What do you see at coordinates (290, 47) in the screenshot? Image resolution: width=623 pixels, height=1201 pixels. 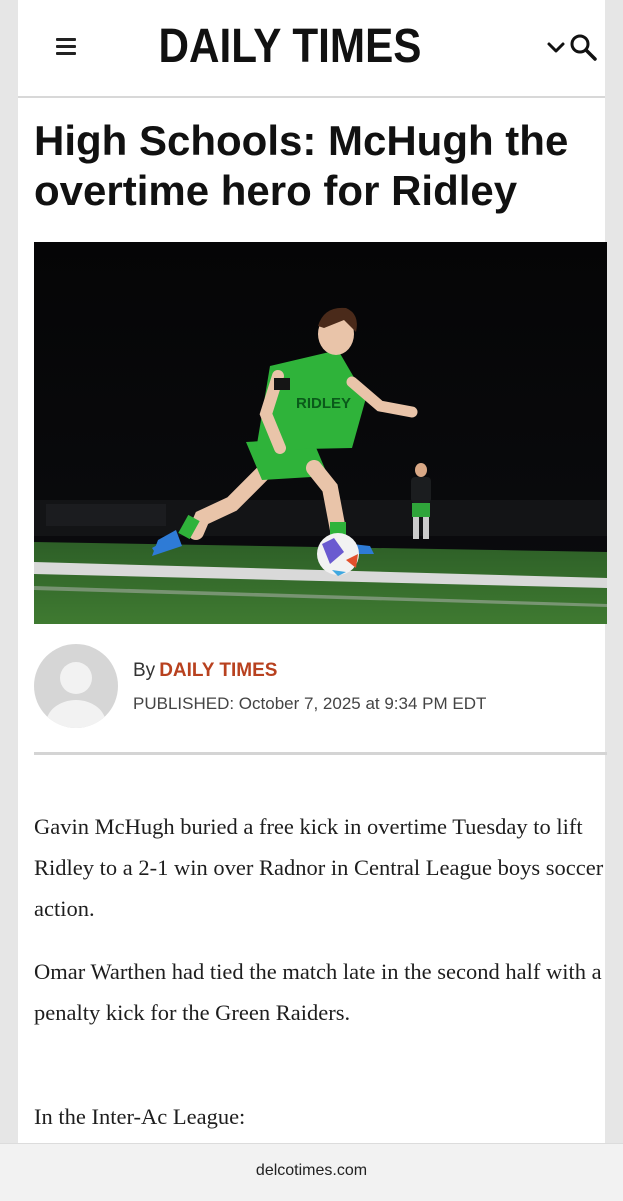 I see `site-logo: DAILY TIMES` at bounding box center [290, 47].